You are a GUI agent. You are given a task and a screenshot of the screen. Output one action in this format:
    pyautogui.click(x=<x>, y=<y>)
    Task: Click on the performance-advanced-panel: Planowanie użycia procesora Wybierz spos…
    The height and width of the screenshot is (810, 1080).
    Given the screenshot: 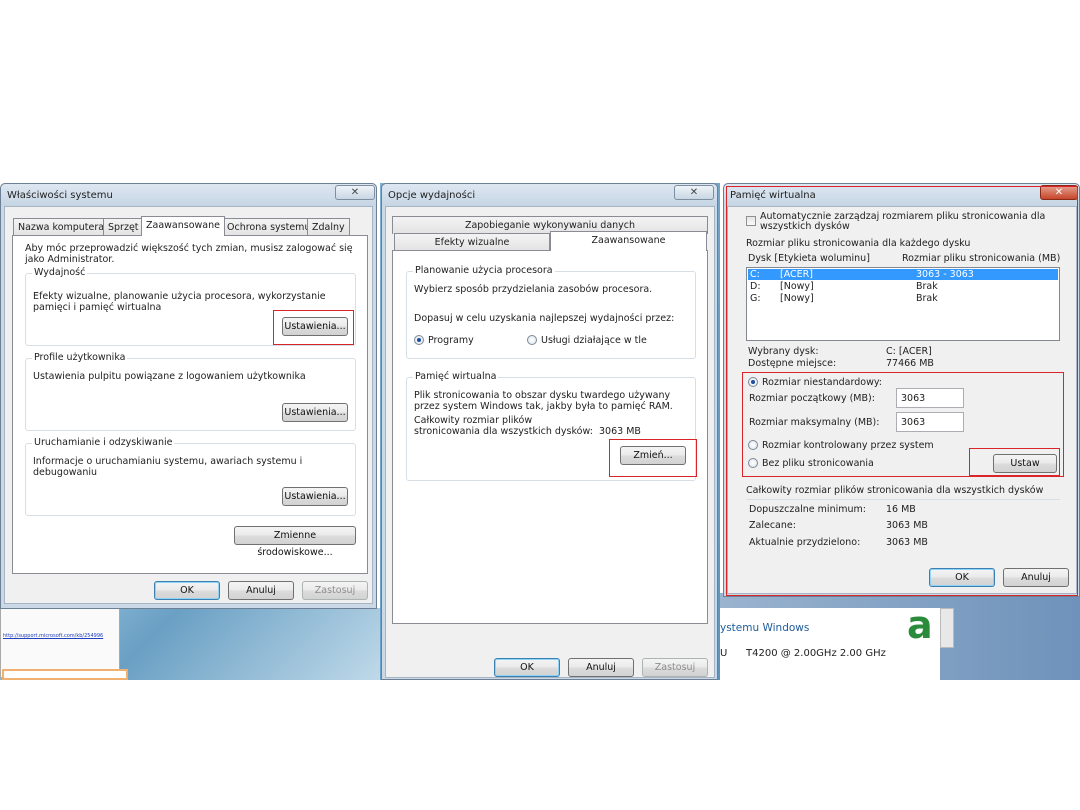 What is the action you would take?
    pyautogui.click(x=550, y=437)
    